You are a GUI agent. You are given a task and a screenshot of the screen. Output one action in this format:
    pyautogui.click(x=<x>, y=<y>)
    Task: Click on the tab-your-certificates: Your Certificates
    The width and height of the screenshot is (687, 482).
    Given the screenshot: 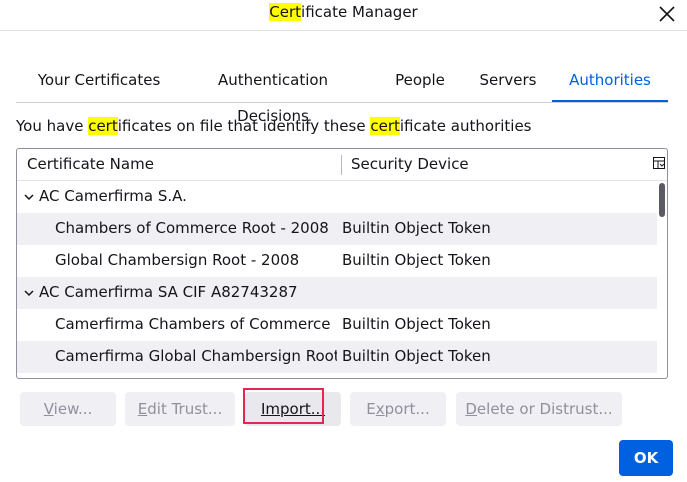 What is the action you would take?
    pyautogui.click(x=99, y=81)
    